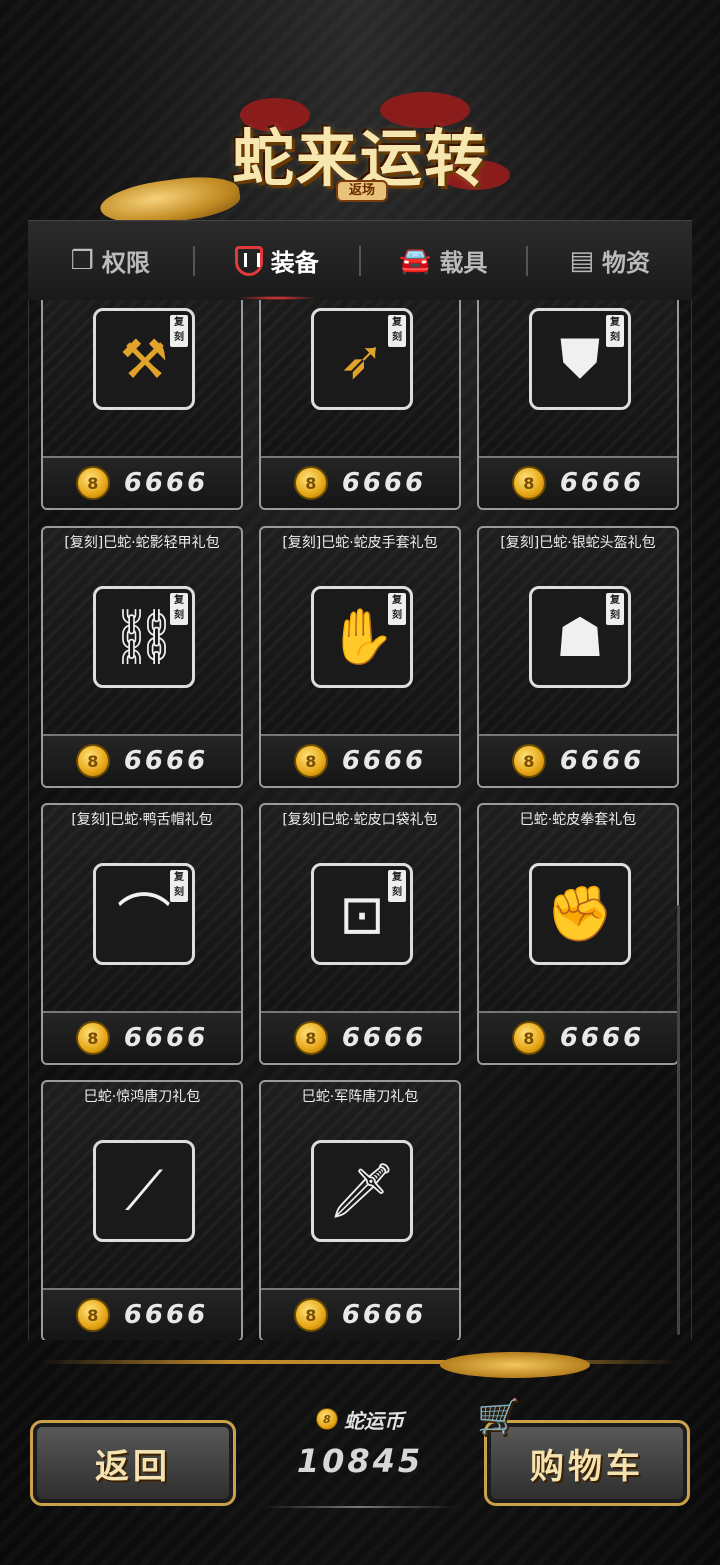  I want to click on shopping-cart-icon: 🛒, so click(500, 1417).